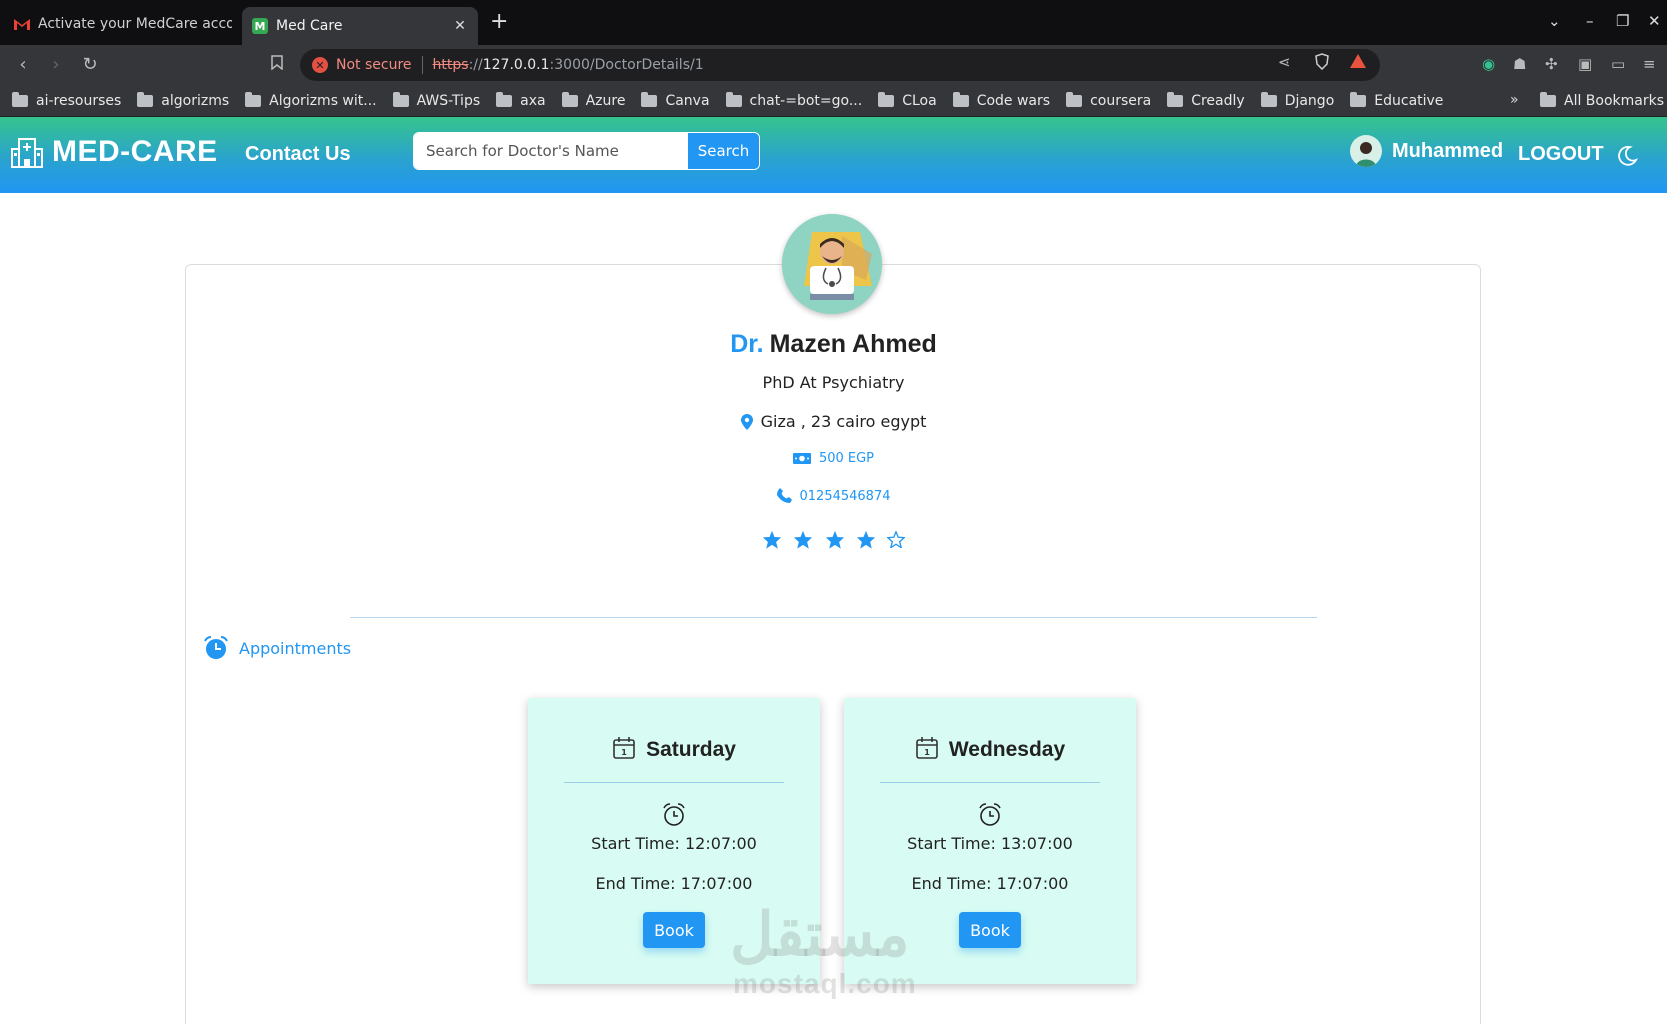  Describe the element at coordinates (1358, 63) in the screenshot. I see `brave-rewards-icon` at that location.